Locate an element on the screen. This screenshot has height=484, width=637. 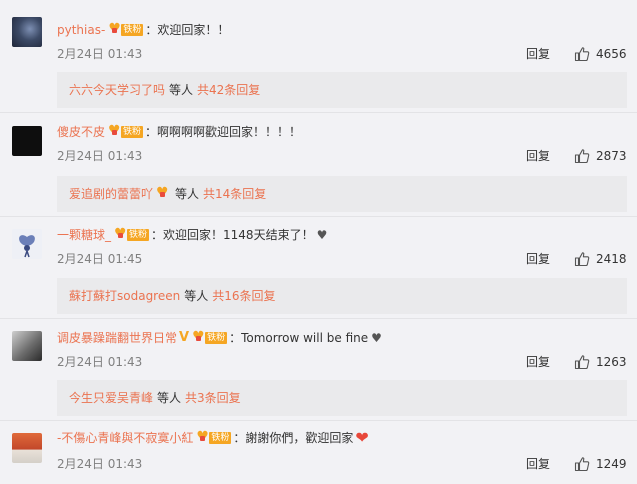
like-button: 2418 is located at coordinates (600, 259).